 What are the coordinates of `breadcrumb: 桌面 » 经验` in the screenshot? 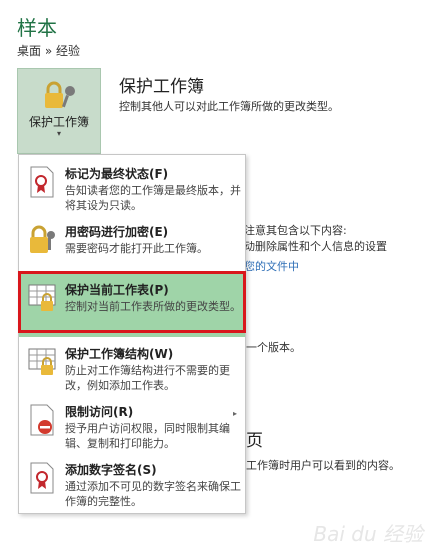 It's located at (48, 50).